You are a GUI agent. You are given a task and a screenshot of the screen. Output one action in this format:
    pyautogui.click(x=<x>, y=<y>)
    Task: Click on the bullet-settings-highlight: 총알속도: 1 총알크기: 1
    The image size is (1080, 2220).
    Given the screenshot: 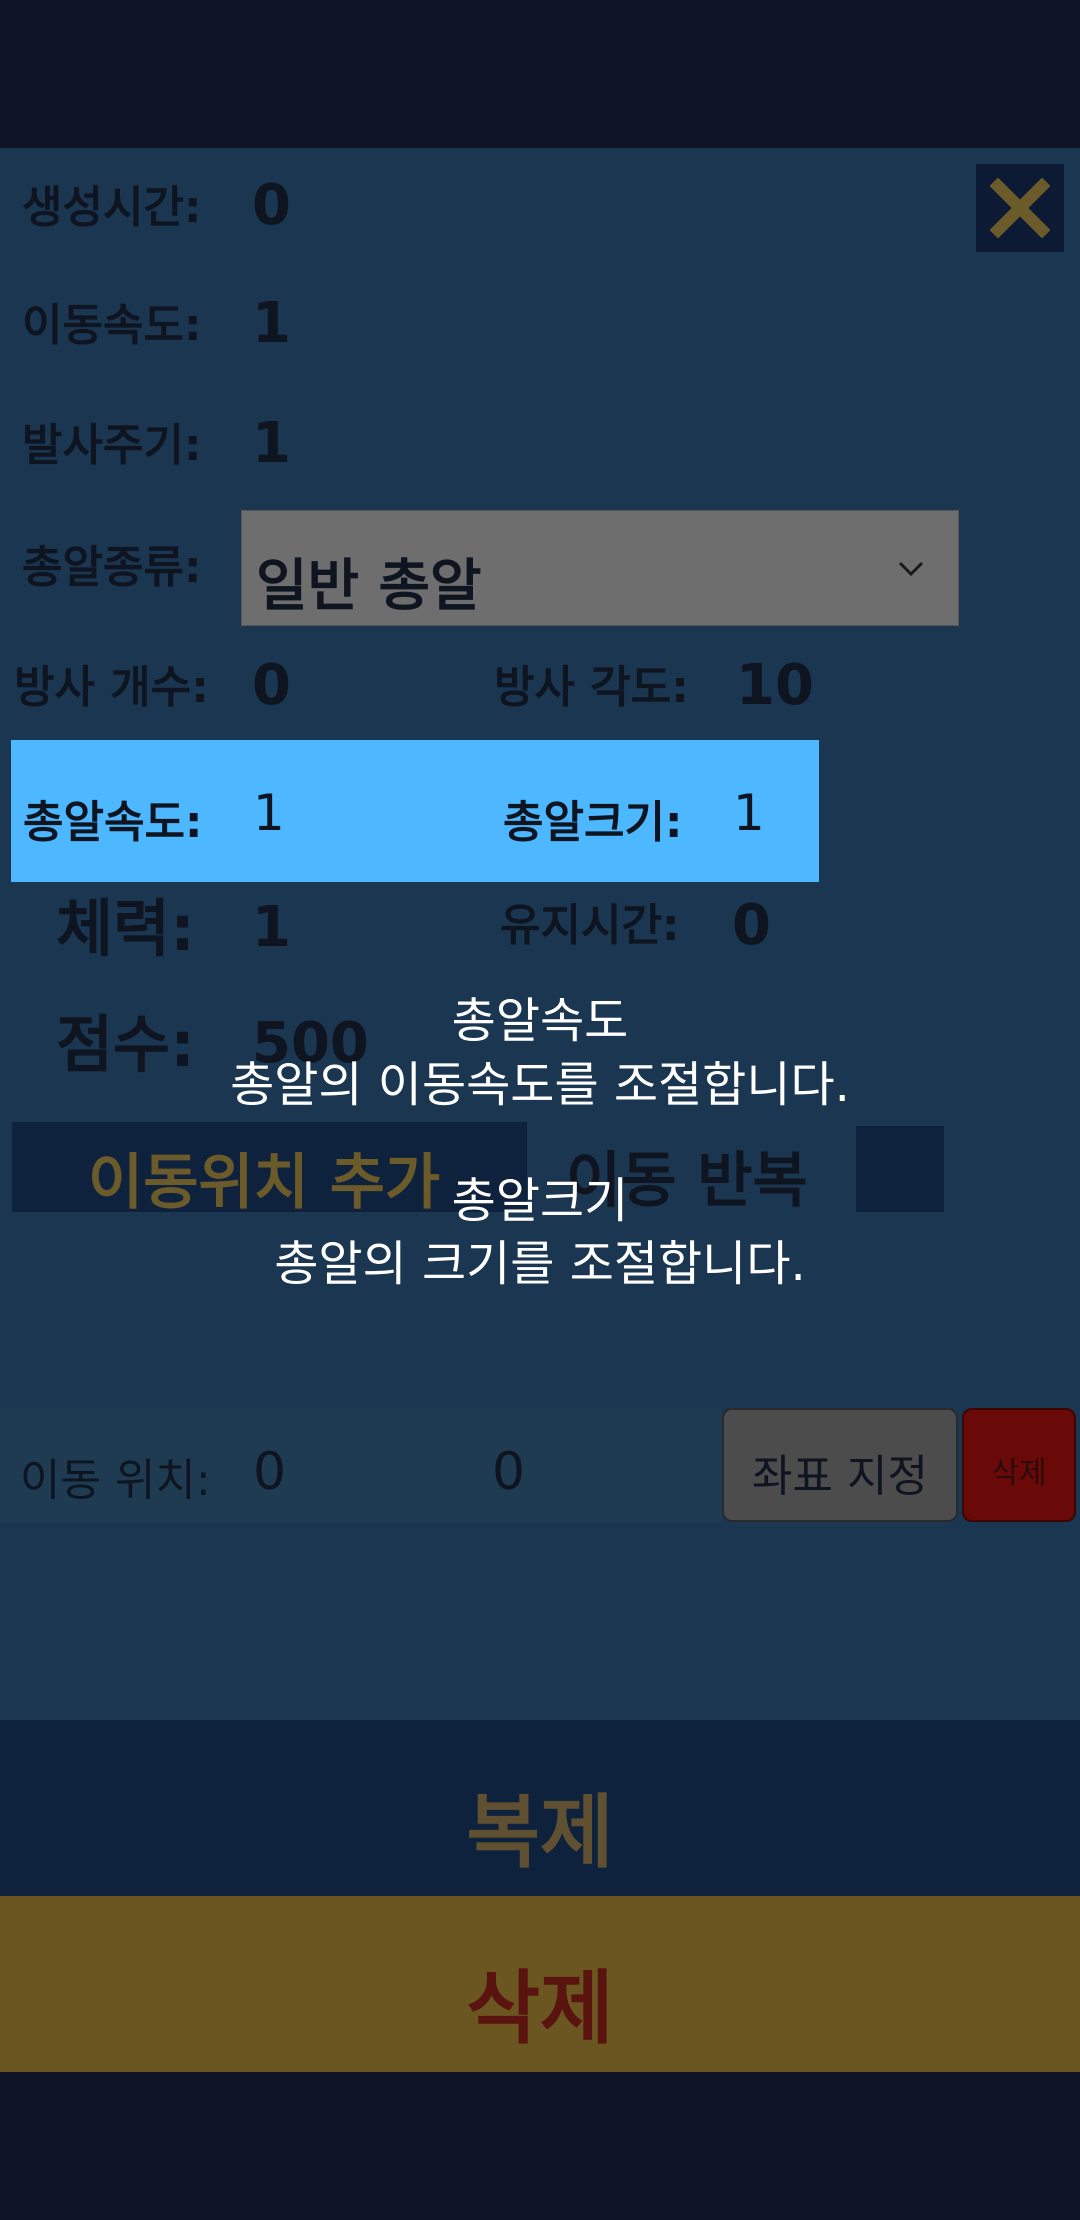 What is the action you would take?
    pyautogui.click(x=415, y=811)
    